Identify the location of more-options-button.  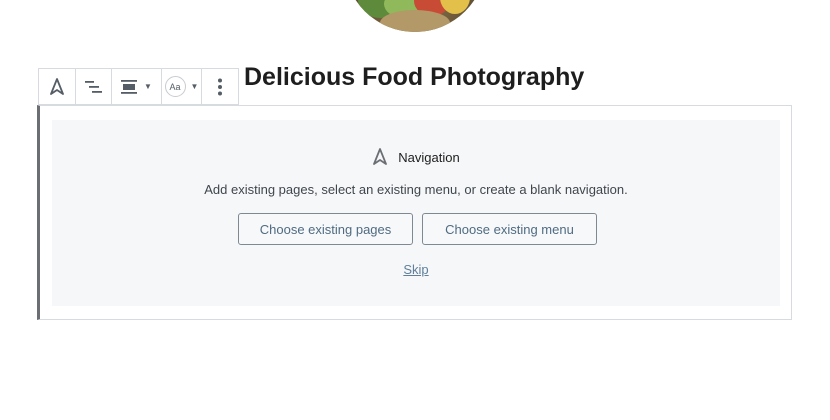
(220, 86).